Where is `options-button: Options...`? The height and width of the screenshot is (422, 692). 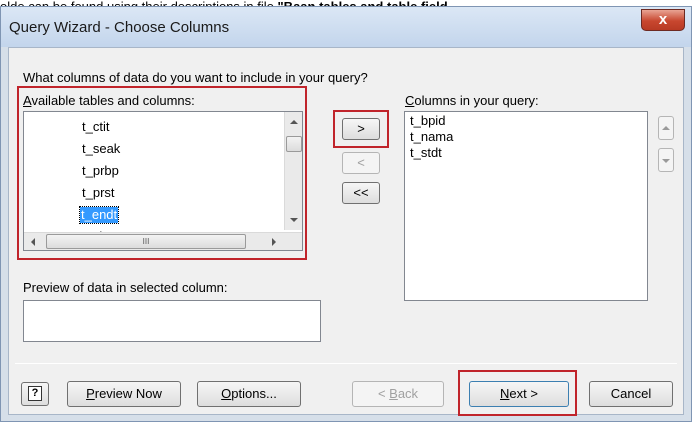
options-button: Options... is located at coordinates (249, 394).